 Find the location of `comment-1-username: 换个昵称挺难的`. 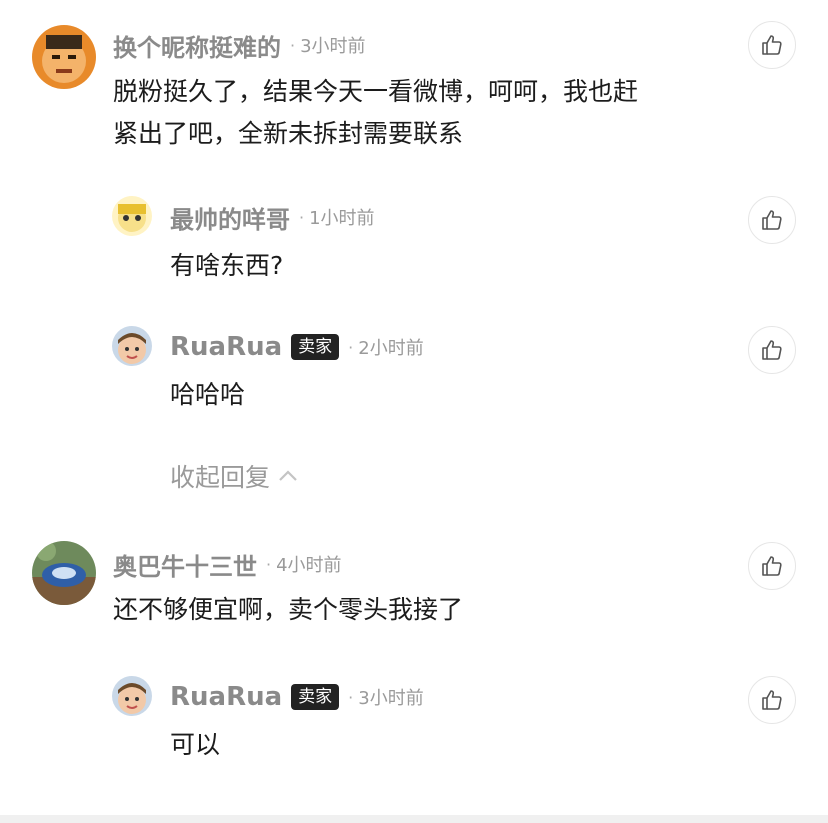

comment-1-username: 换个昵称挺难的 is located at coordinates (197, 45).